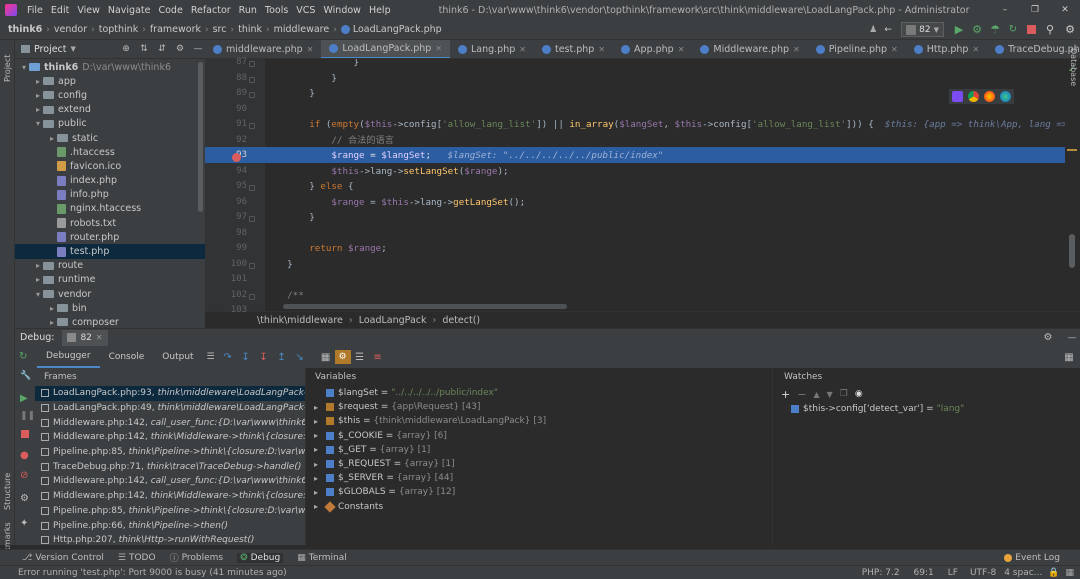 This screenshot has height=579, width=1080. Describe the element at coordinates (198, 49) in the screenshot. I see `hide-panel-icon: —` at that location.